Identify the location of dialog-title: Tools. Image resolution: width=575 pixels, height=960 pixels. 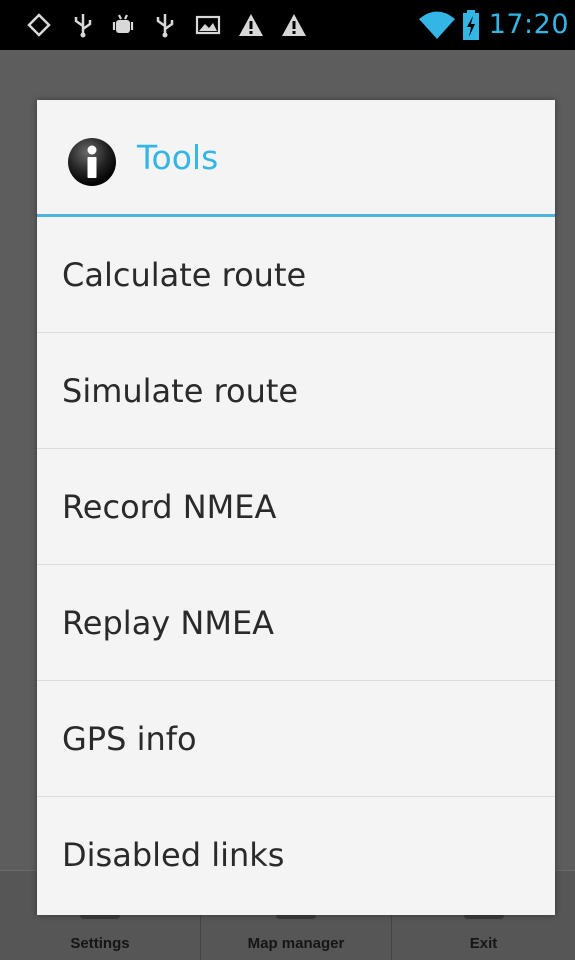
(178, 157).